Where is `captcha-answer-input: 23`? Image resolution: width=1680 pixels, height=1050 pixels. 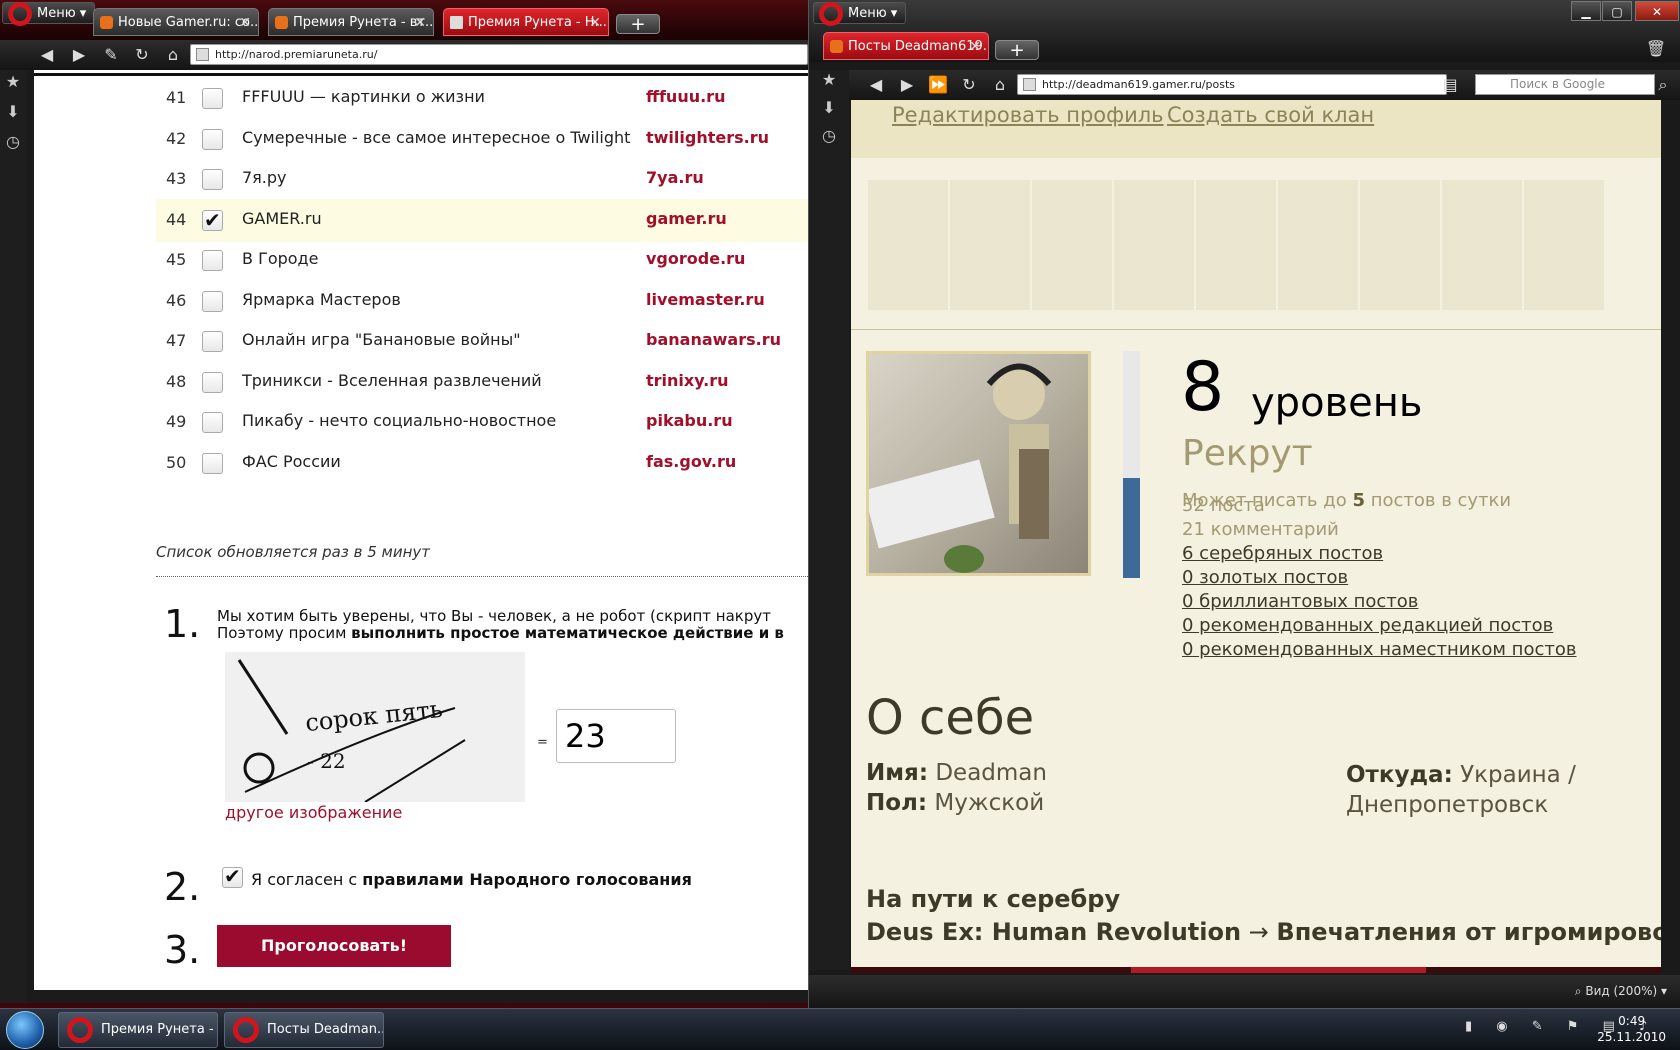
captcha-answer-input: 23 is located at coordinates (616, 736).